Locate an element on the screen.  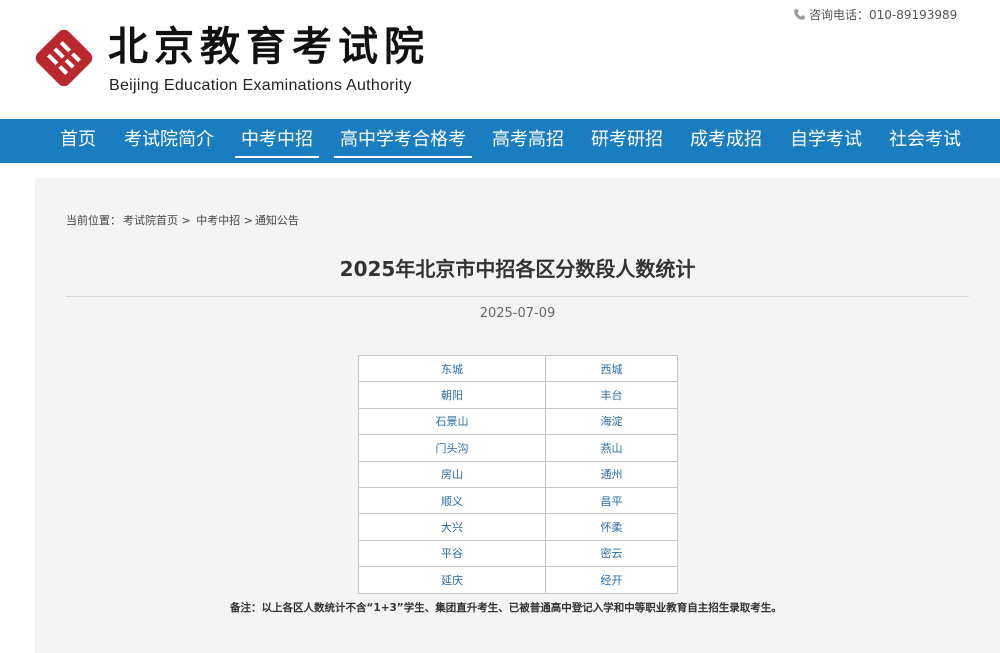
title-divider is located at coordinates (517, 296).